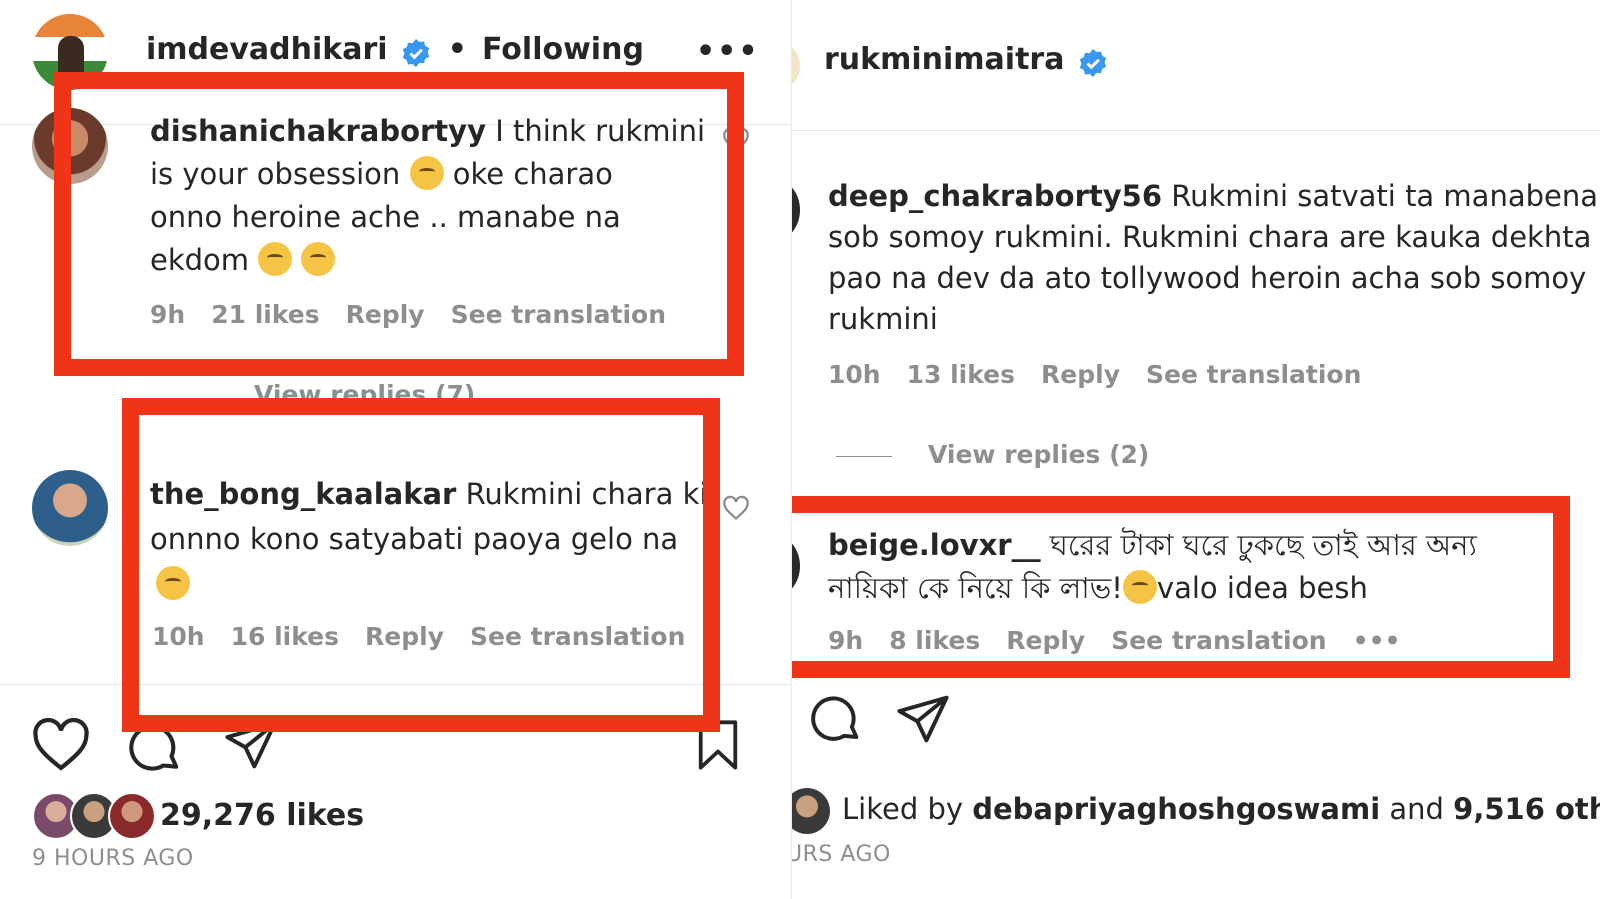 The image size is (1600, 899). Describe the element at coordinates (796, 66) in the screenshot. I see `author-avatar-cropped` at that location.